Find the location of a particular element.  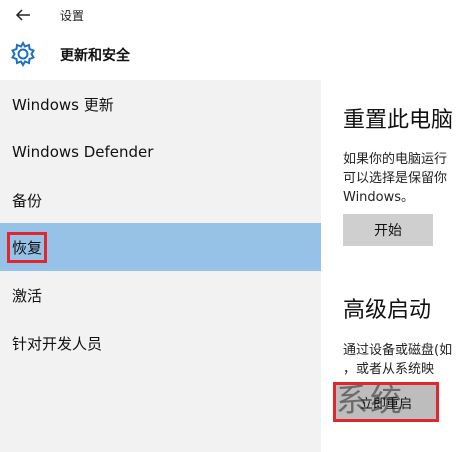

nav-item-recovery: 恢复 is located at coordinates (160, 247).